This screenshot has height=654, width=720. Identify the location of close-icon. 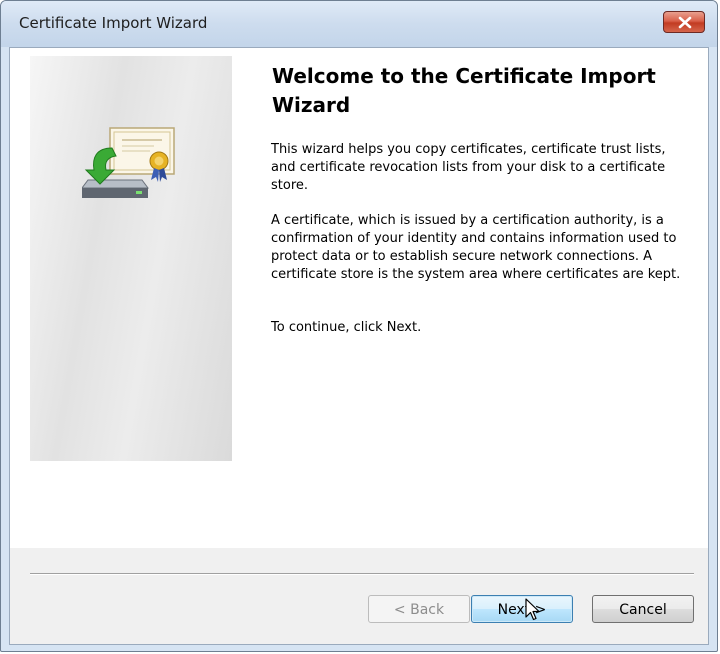
(685, 22).